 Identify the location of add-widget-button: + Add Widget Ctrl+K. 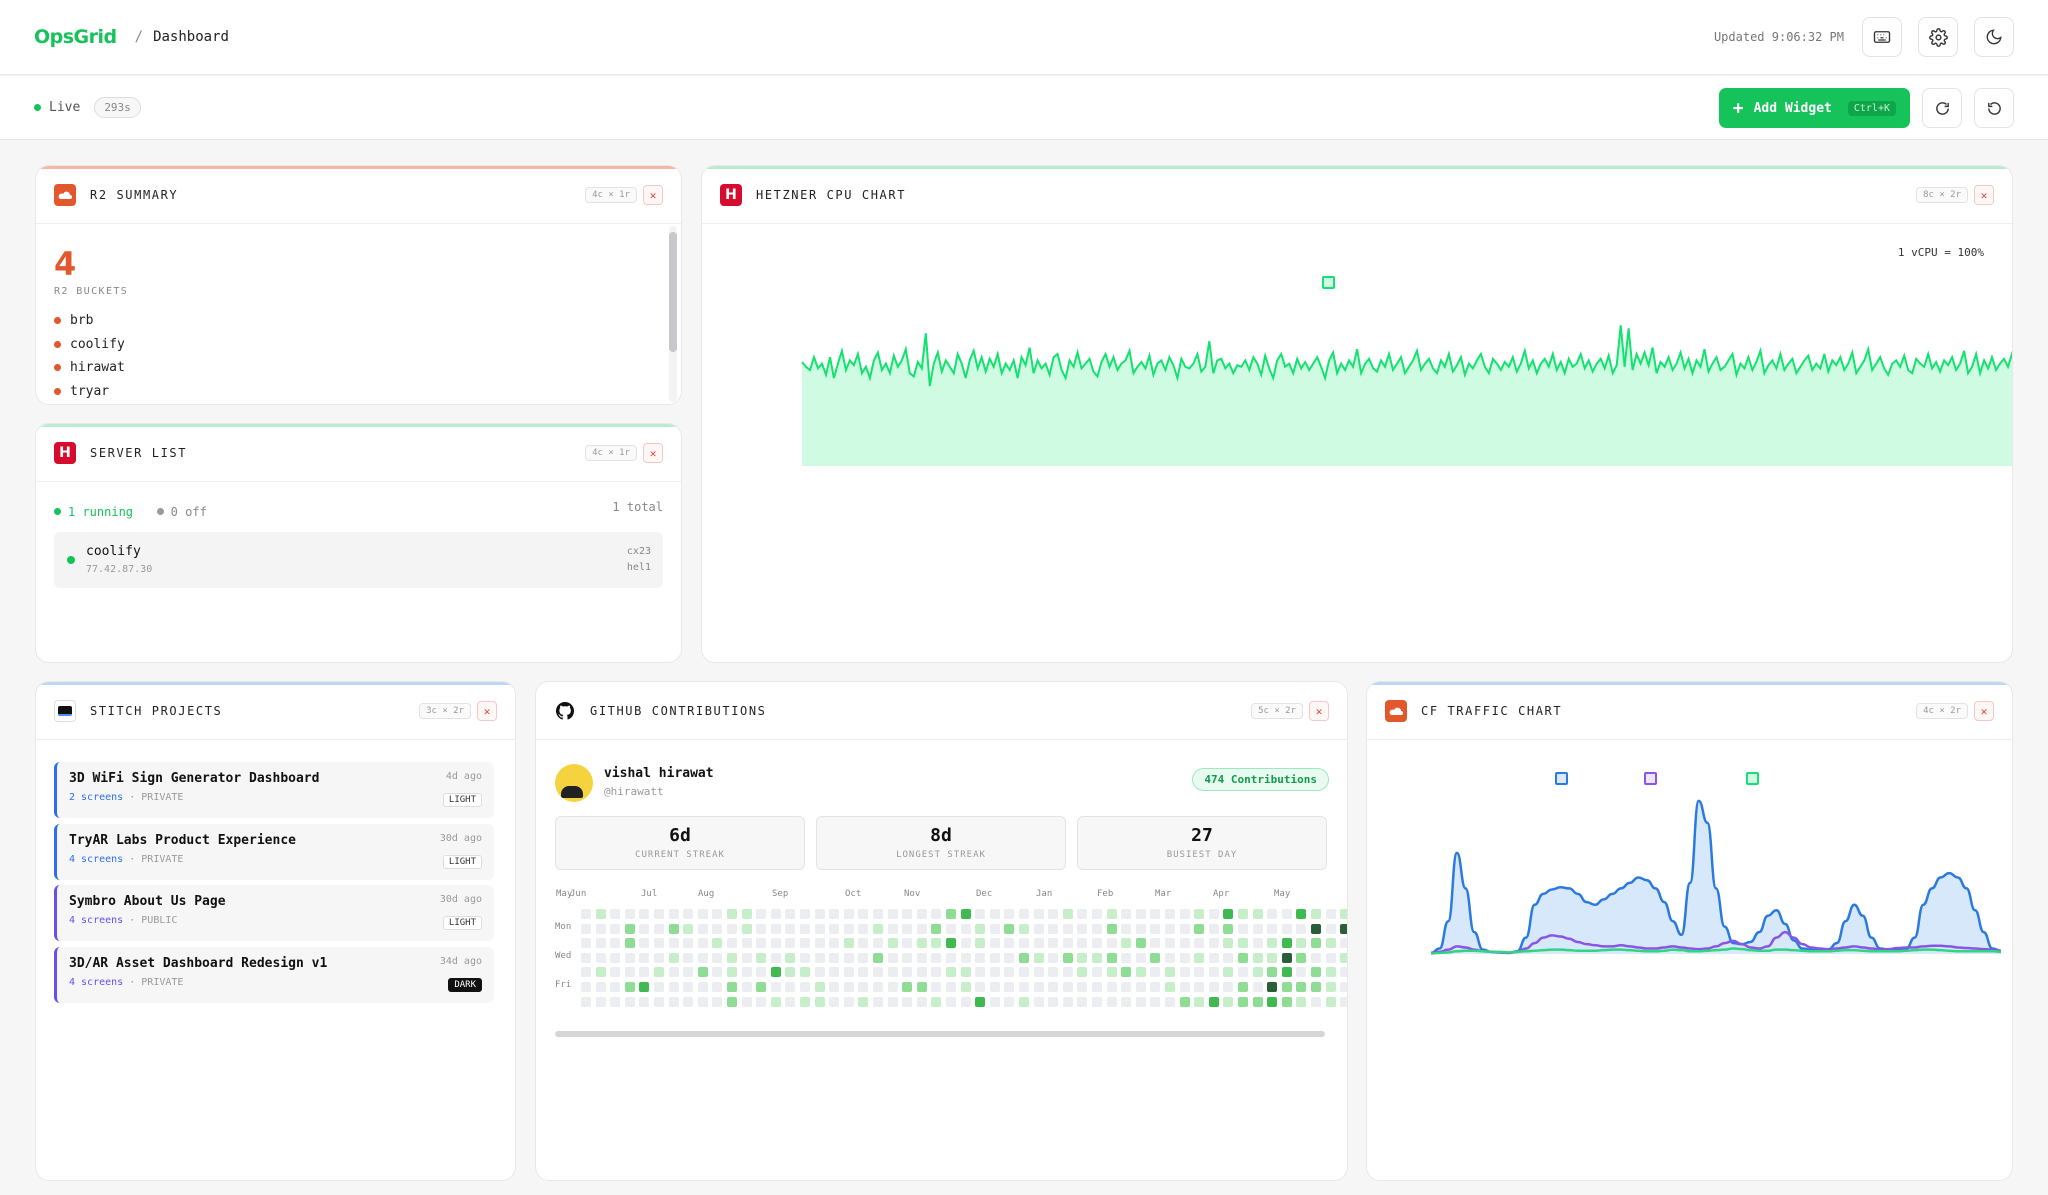
(1814, 108).